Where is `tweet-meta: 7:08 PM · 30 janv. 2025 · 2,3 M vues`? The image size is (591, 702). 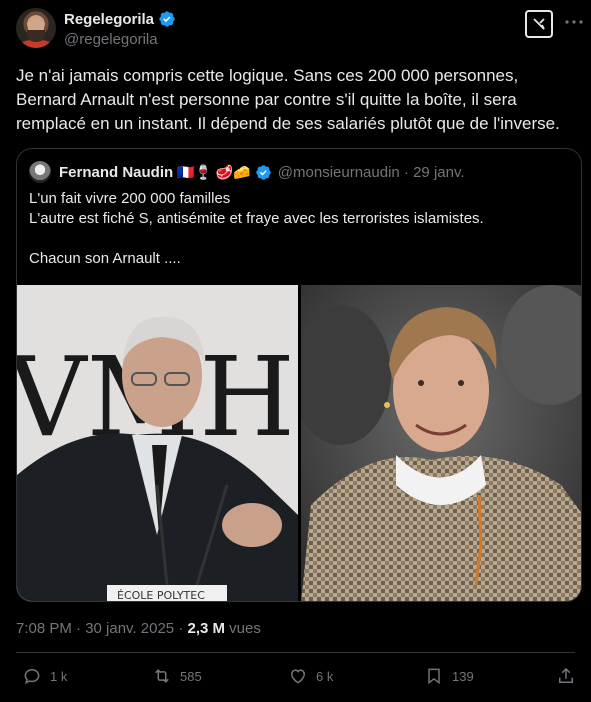 tweet-meta: 7:08 PM · 30 janv. 2025 · 2,3 M vues is located at coordinates (138, 628).